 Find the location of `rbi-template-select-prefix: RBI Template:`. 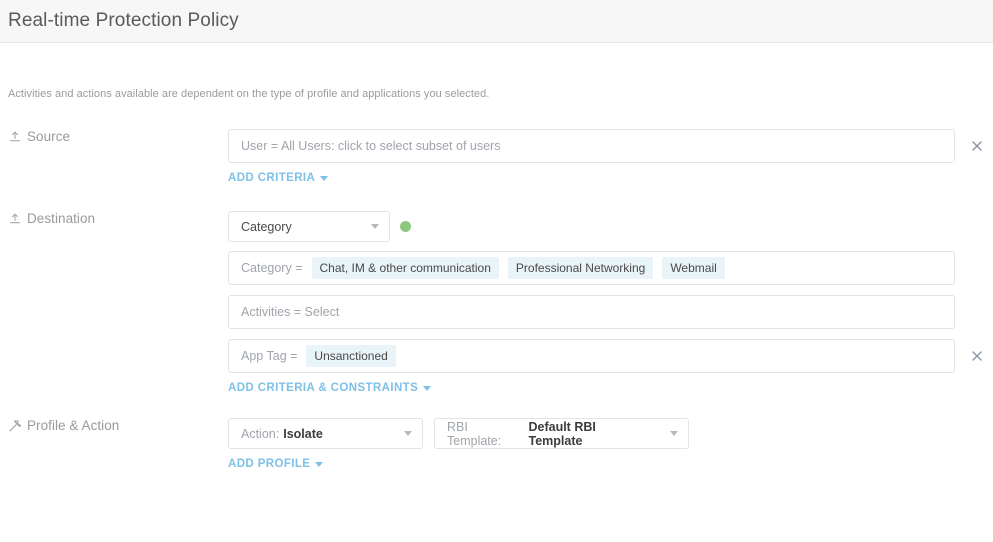

rbi-template-select-prefix: RBI Template: is located at coordinates (474, 433).